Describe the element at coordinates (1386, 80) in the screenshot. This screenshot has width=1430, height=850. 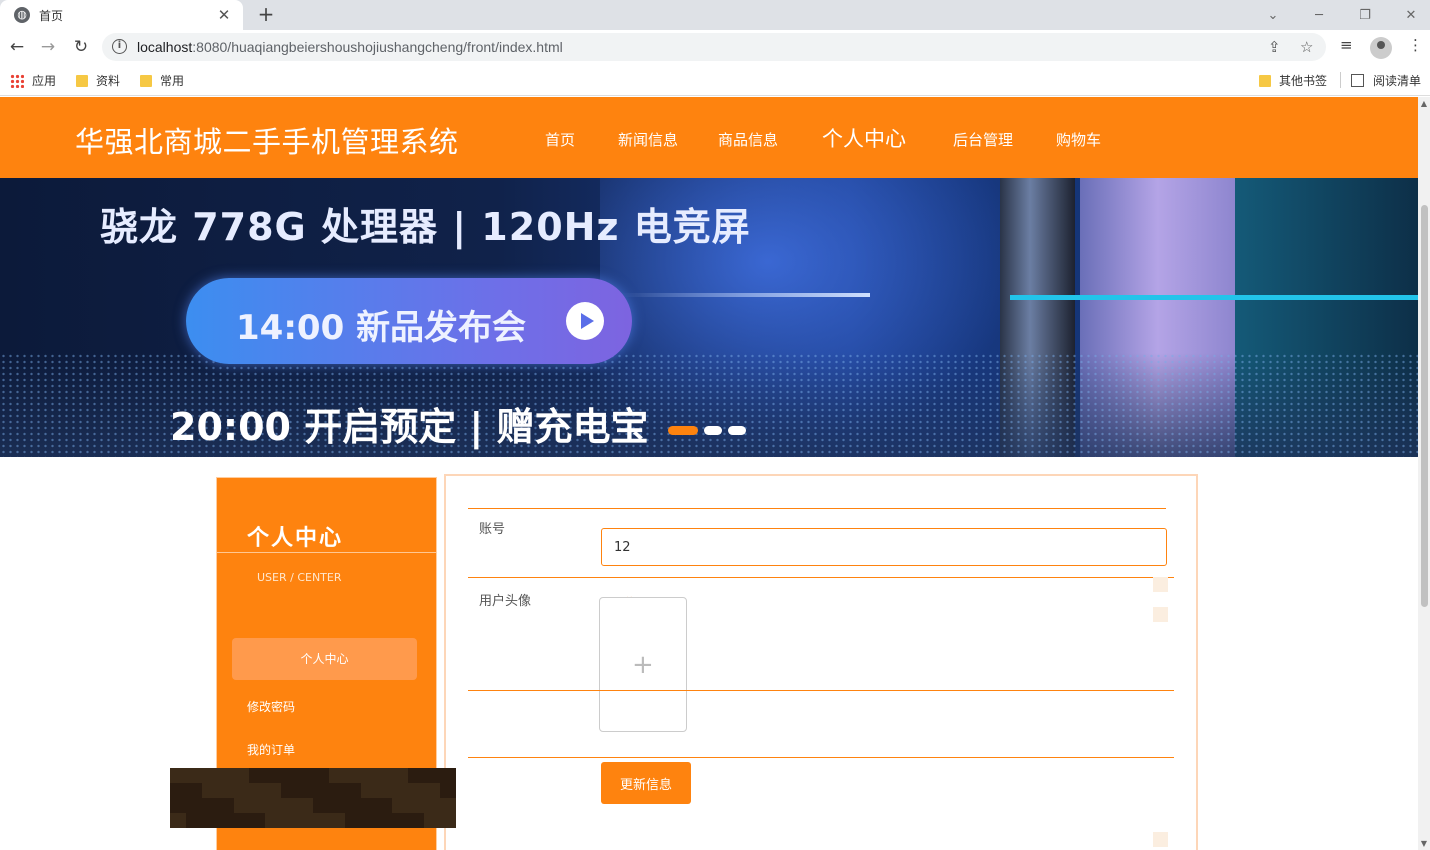
I see `bookmark-reading-list: 阅读清单` at that location.